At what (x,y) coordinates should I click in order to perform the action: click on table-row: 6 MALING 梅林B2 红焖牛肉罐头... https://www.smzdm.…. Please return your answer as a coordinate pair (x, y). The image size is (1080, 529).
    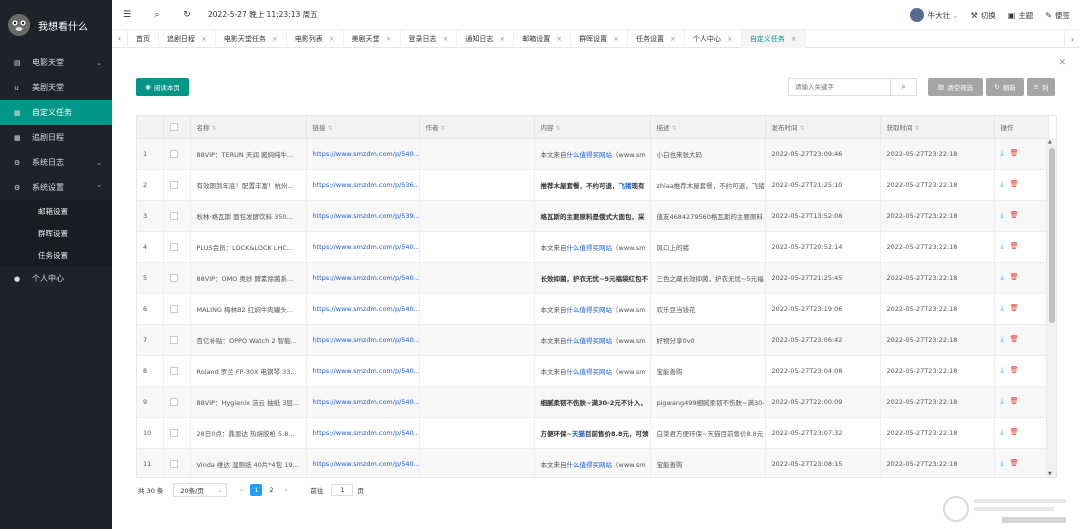
    Looking at the image, I should click on (593, 309).